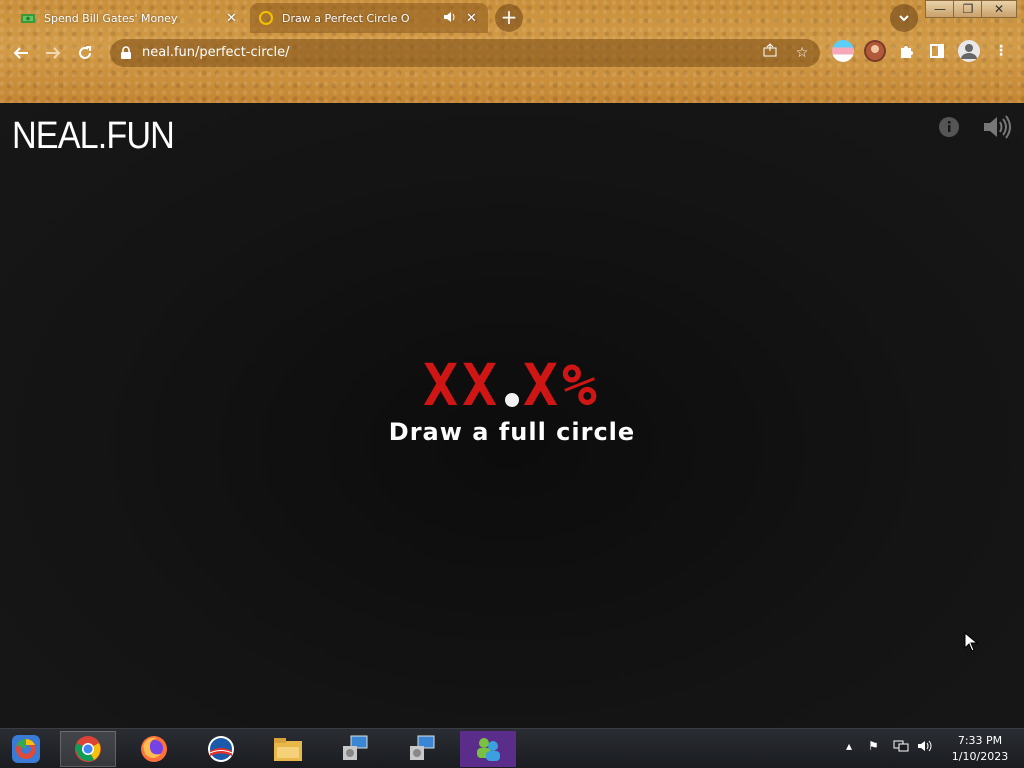 The width and height of the screenshot is (1024, 768). I want to click on forward-button, so click(53, 53).